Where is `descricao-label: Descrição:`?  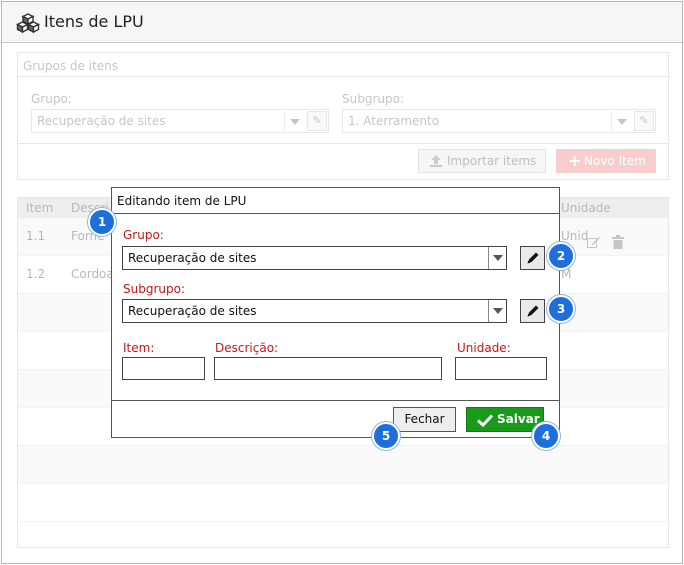 descricao-label: Descrição: is located at coordinates (247, 348).